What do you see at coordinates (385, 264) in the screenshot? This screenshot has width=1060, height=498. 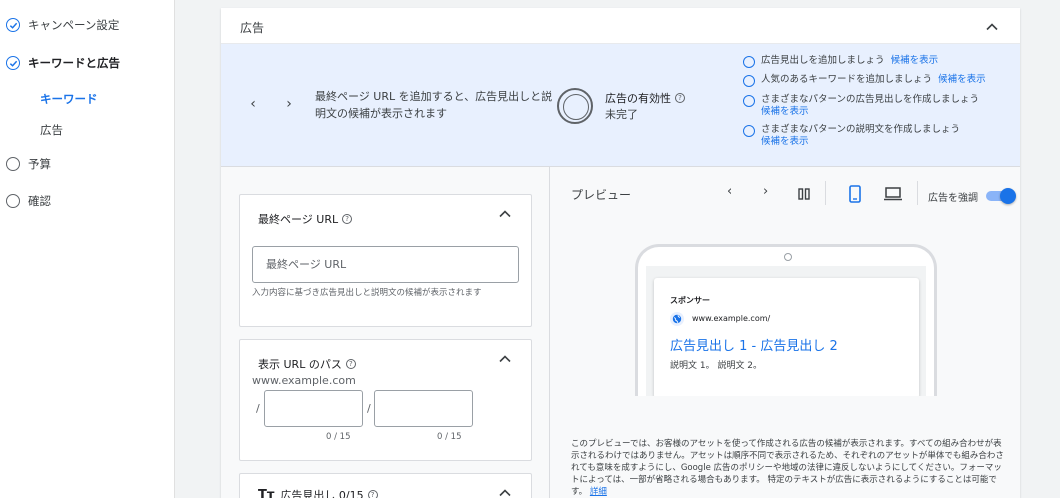 I see `final-url-input` at bounding box center [385, 264].